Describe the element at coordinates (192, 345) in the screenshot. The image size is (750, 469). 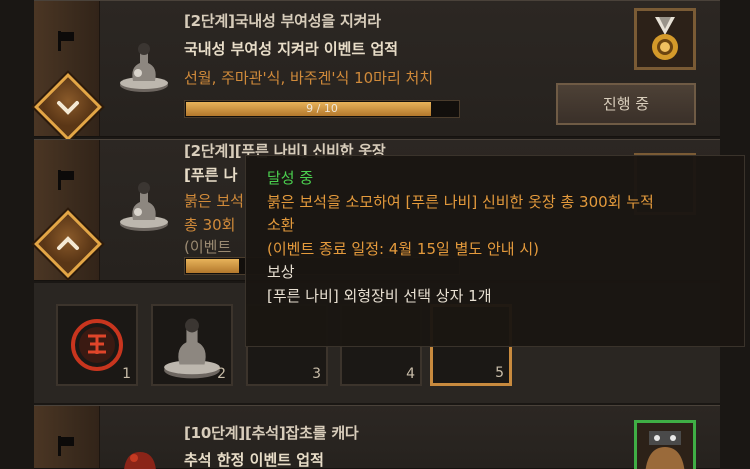
I see `reward-slot-2: 2` at that location.